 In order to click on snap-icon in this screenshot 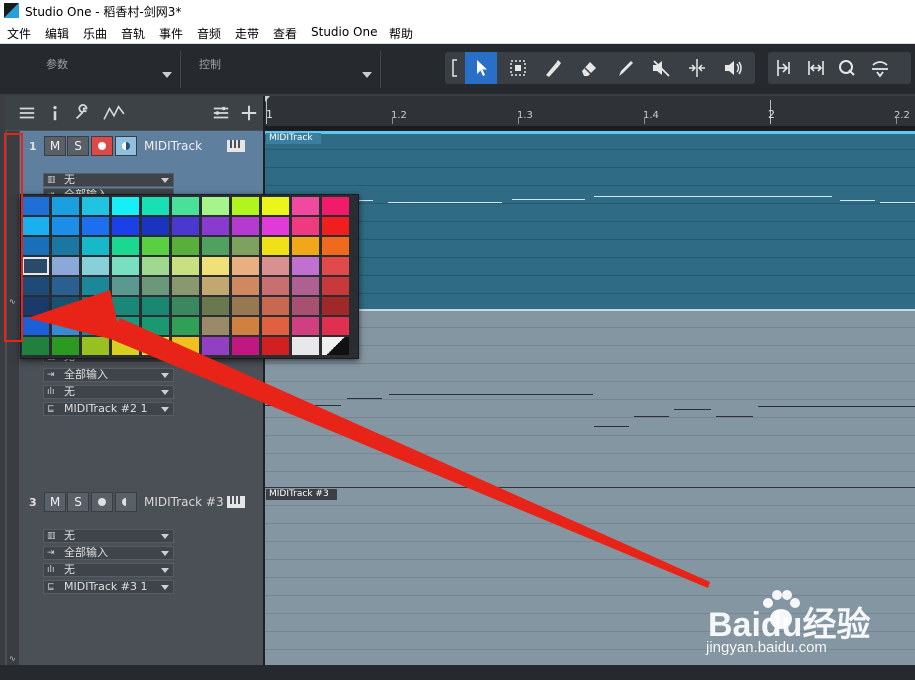, I will do `click(784, 68)`.